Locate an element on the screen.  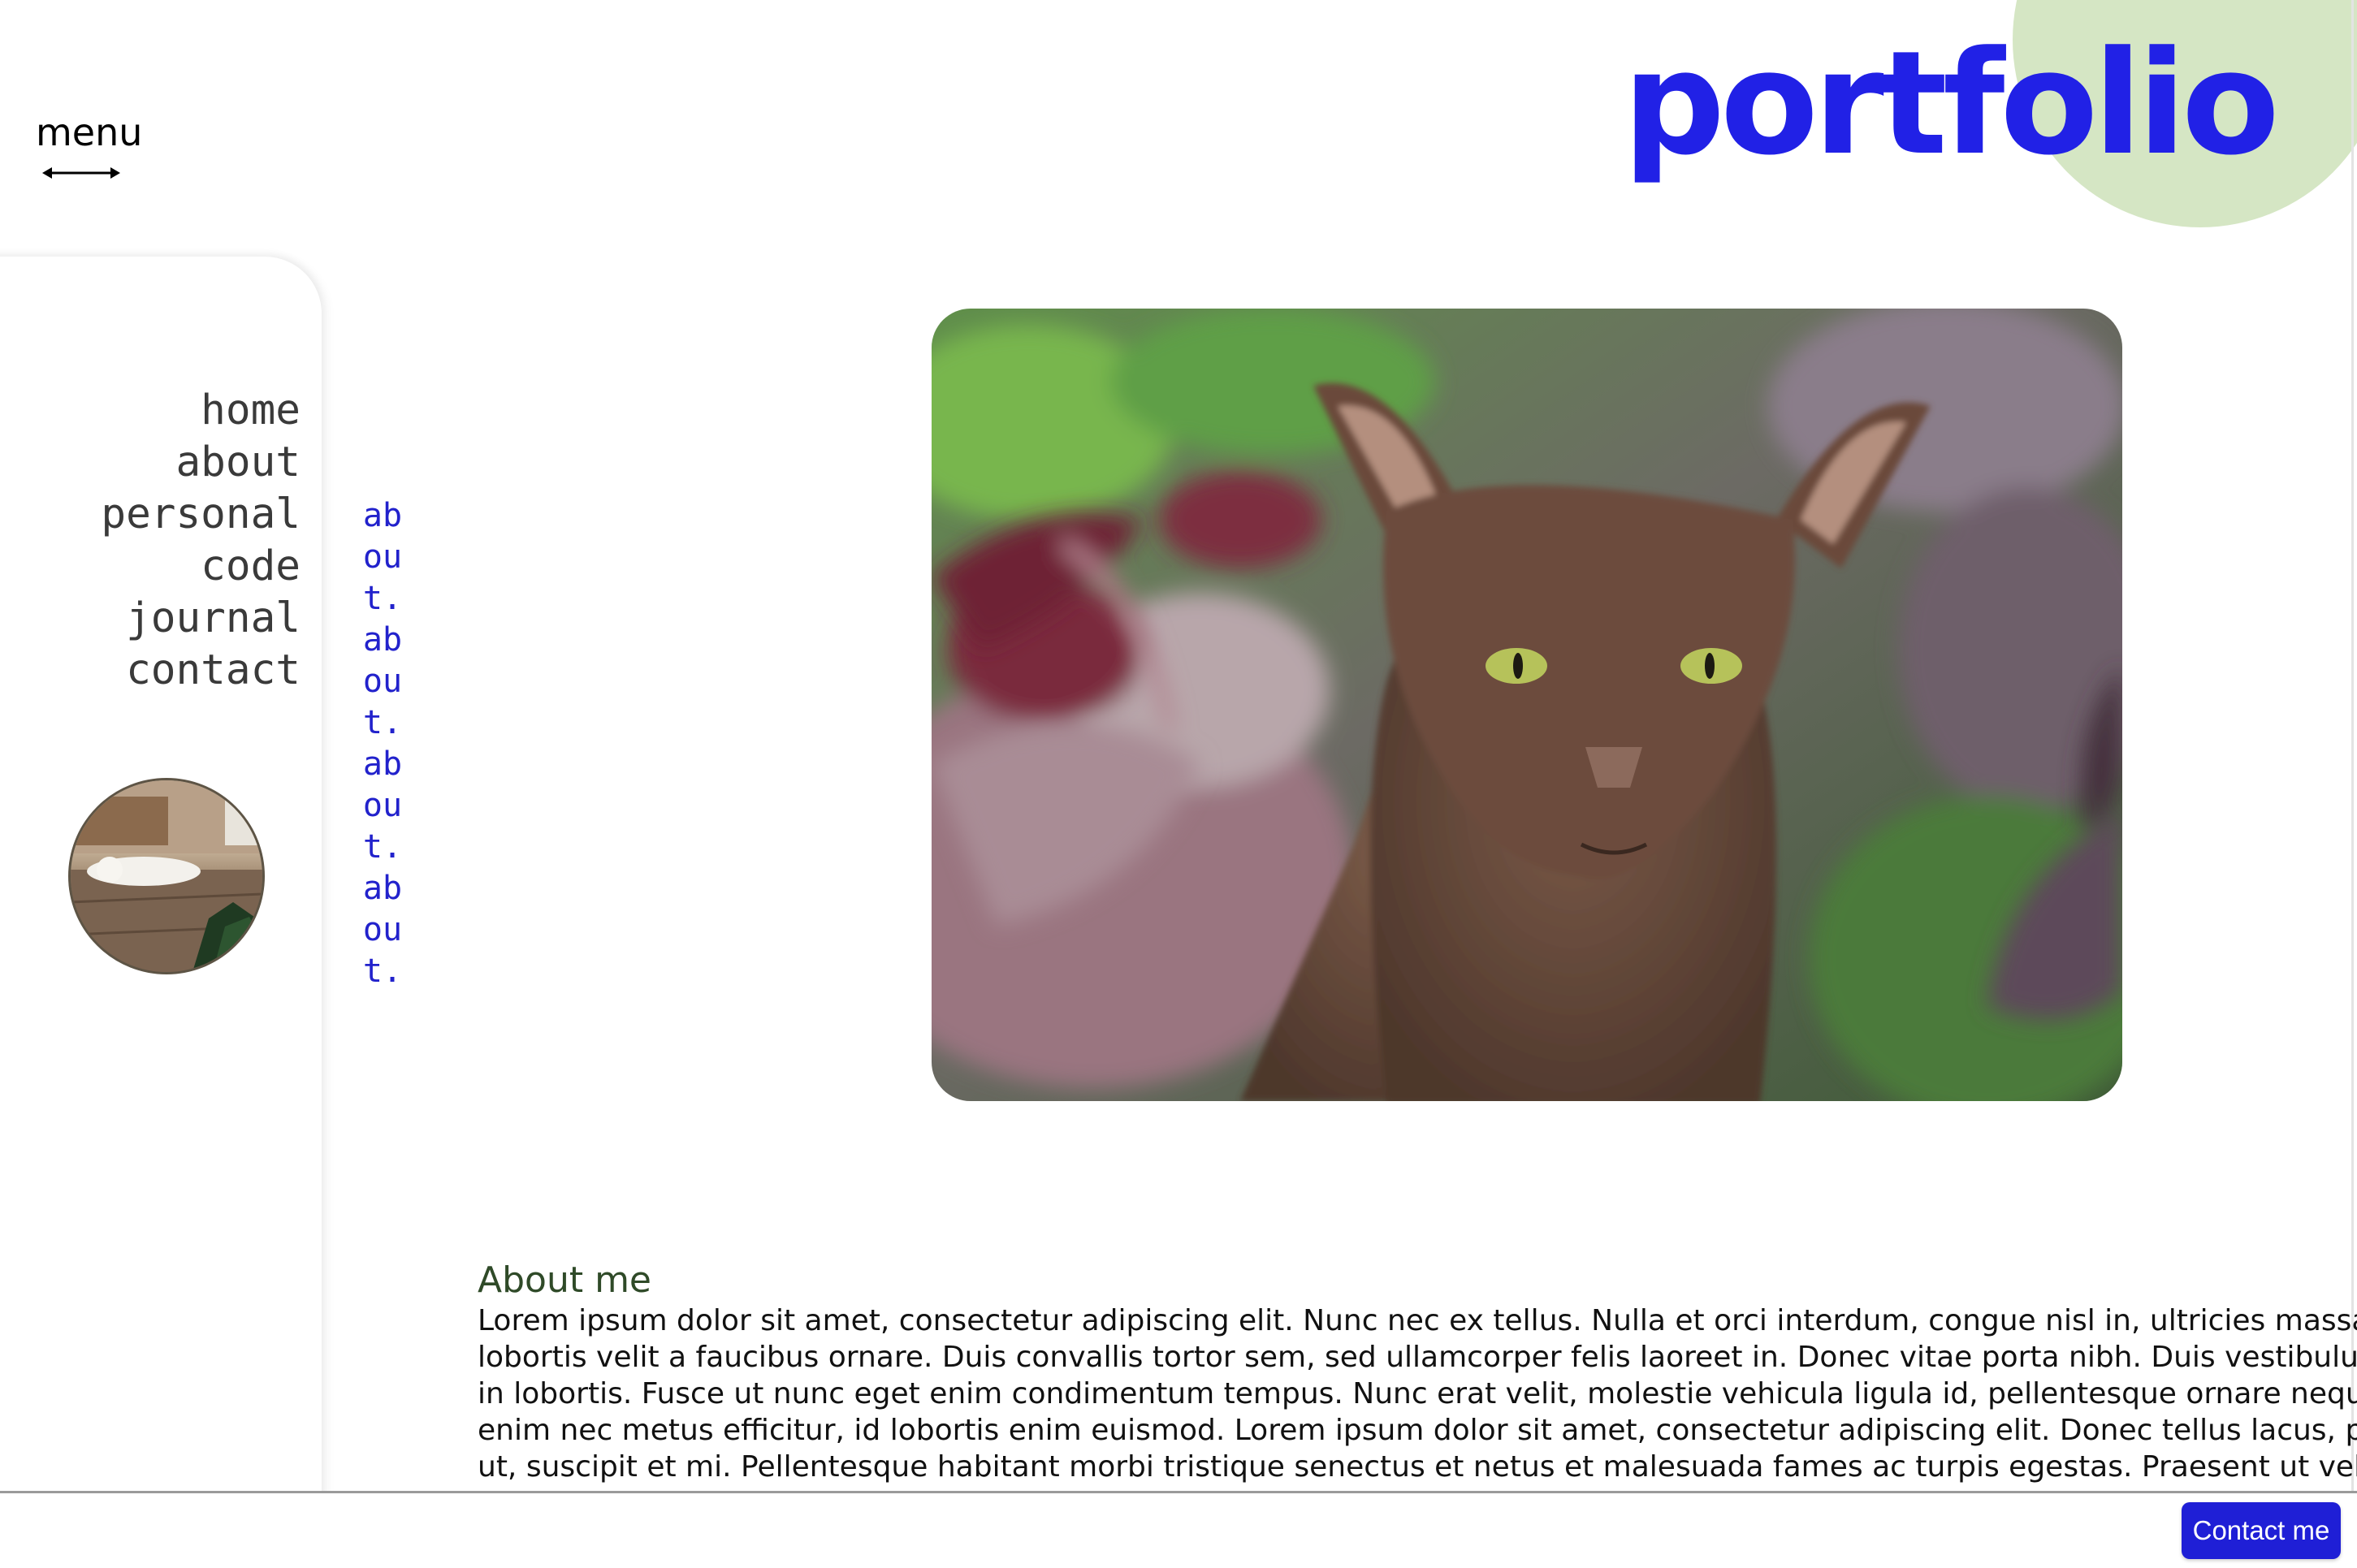
nav-item-personal: personal is located at coordinates (150, 515).